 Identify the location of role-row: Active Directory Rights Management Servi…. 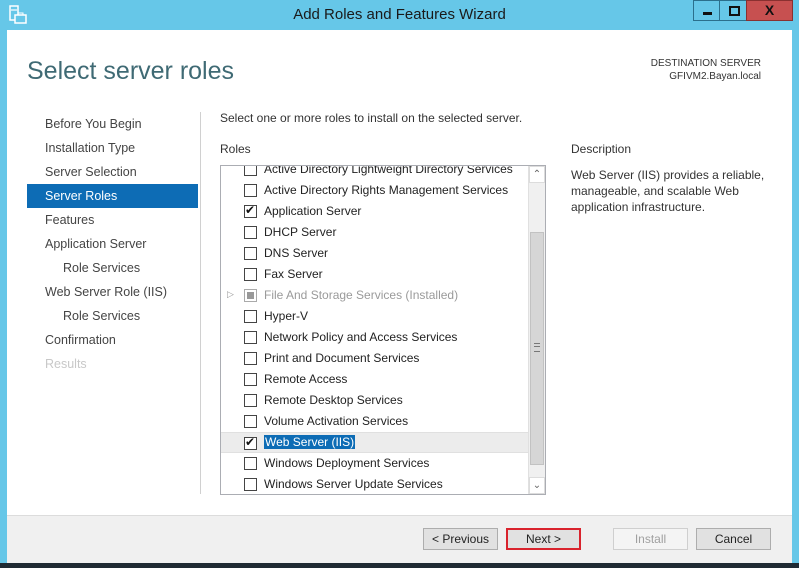
(374, 190).